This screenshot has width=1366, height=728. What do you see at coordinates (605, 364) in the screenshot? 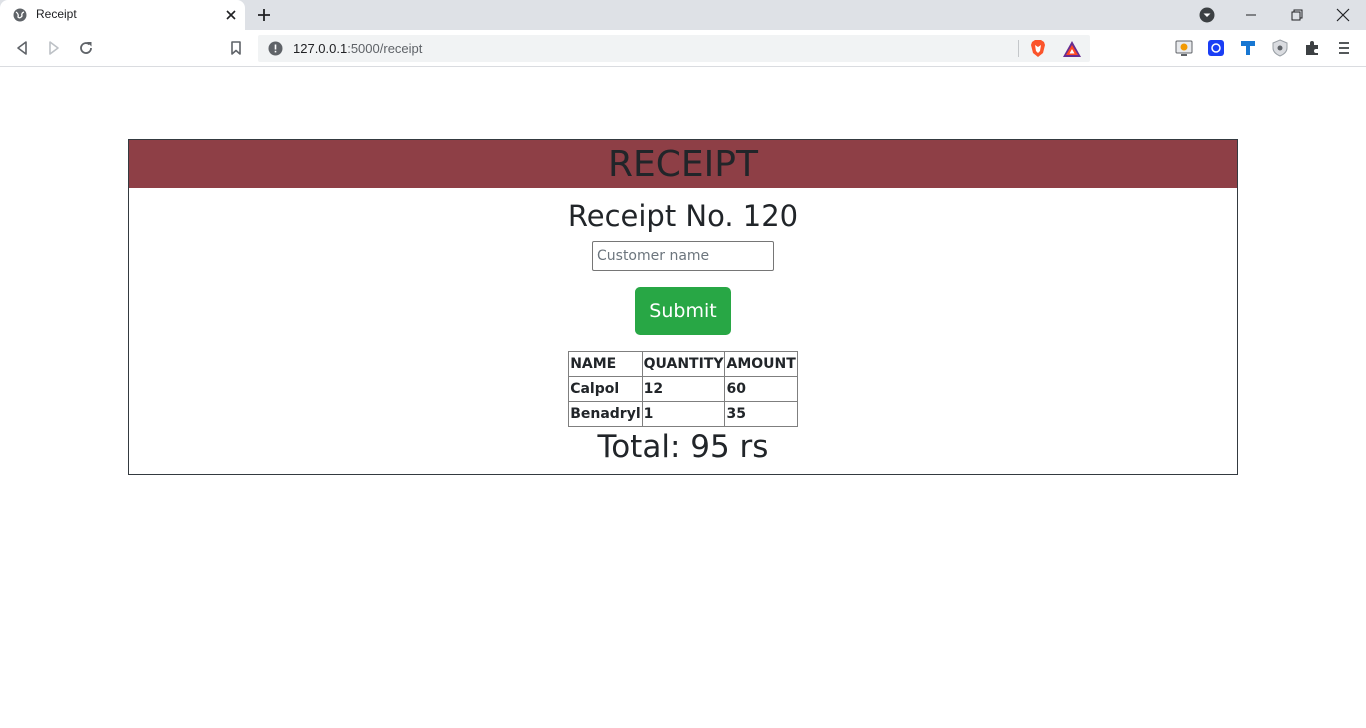
I see `column-header-name: NAME` at bounding box center [605, 364].